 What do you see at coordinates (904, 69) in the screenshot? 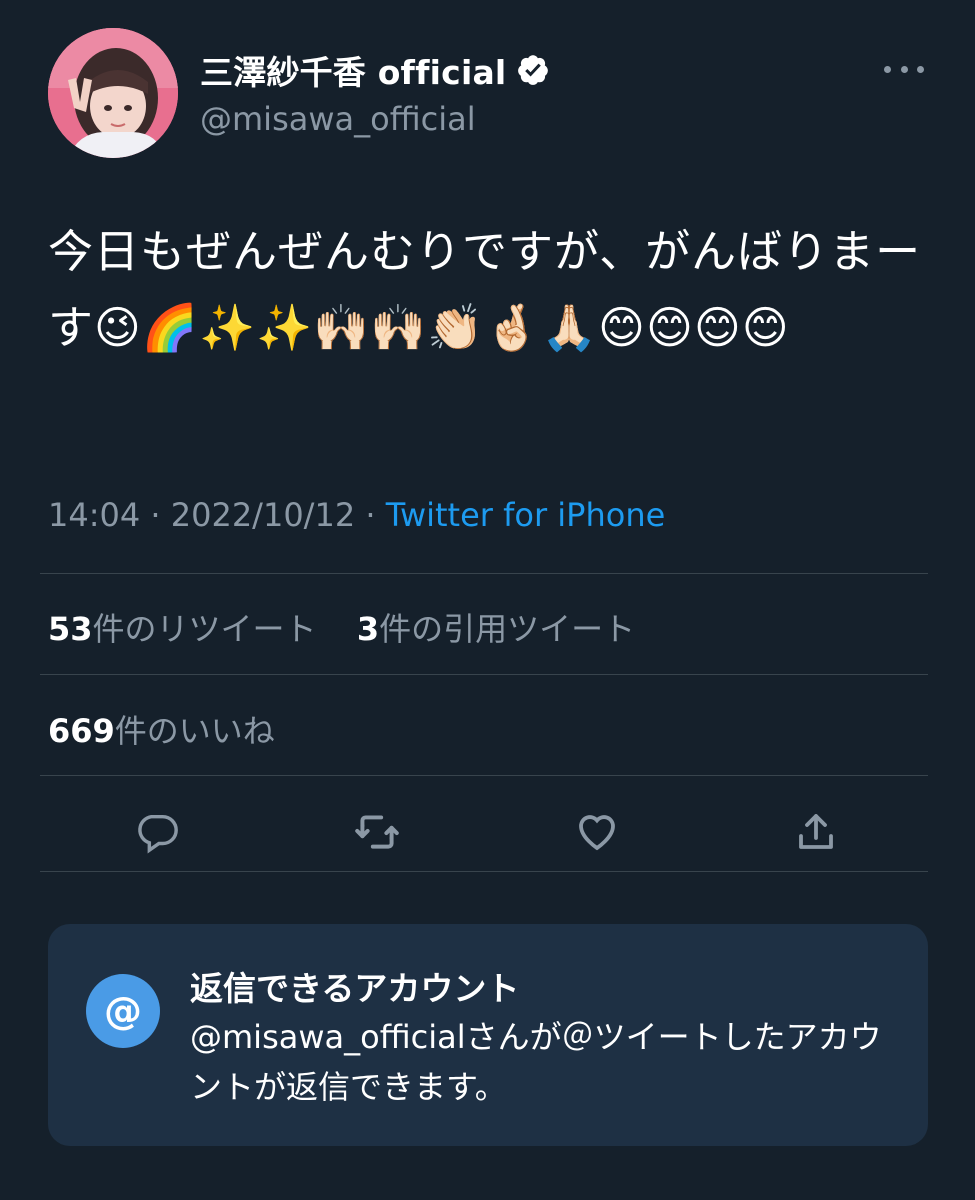
I see `more-horizontal-icon` at bounding box center [904, 69].